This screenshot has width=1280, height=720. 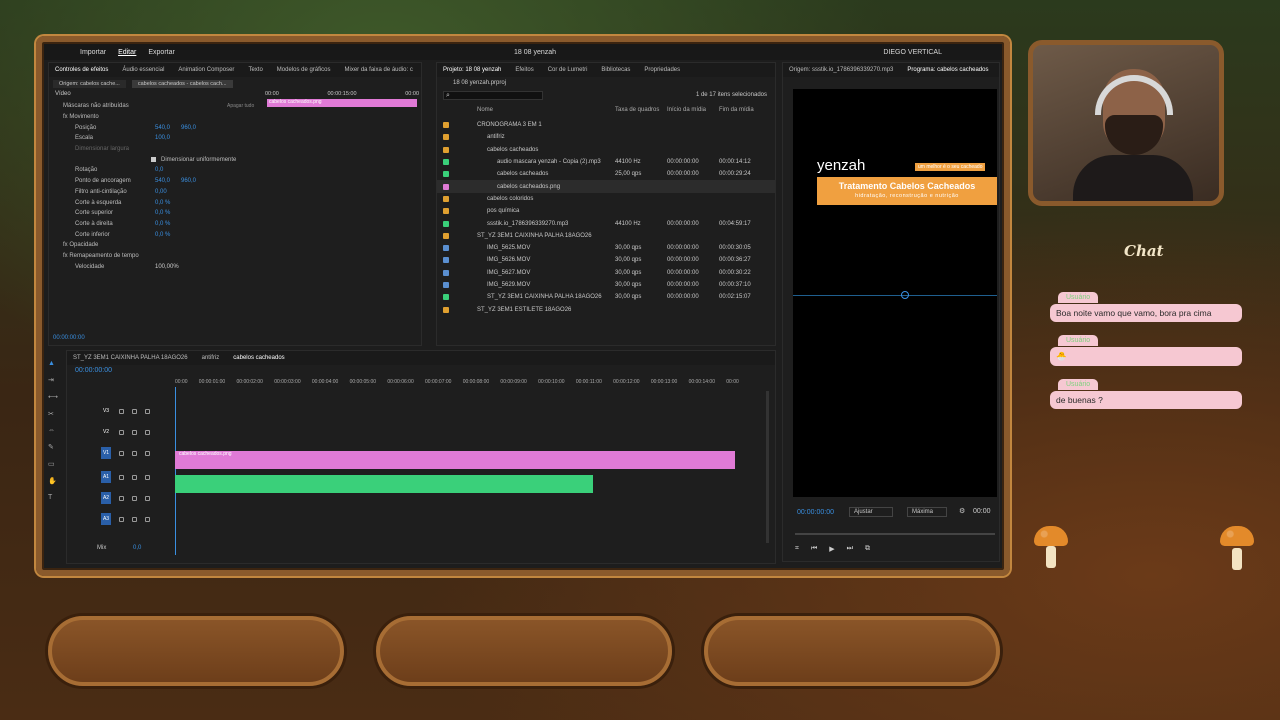 I want to click on project-item: antifriz, so click(x=606, y=137).